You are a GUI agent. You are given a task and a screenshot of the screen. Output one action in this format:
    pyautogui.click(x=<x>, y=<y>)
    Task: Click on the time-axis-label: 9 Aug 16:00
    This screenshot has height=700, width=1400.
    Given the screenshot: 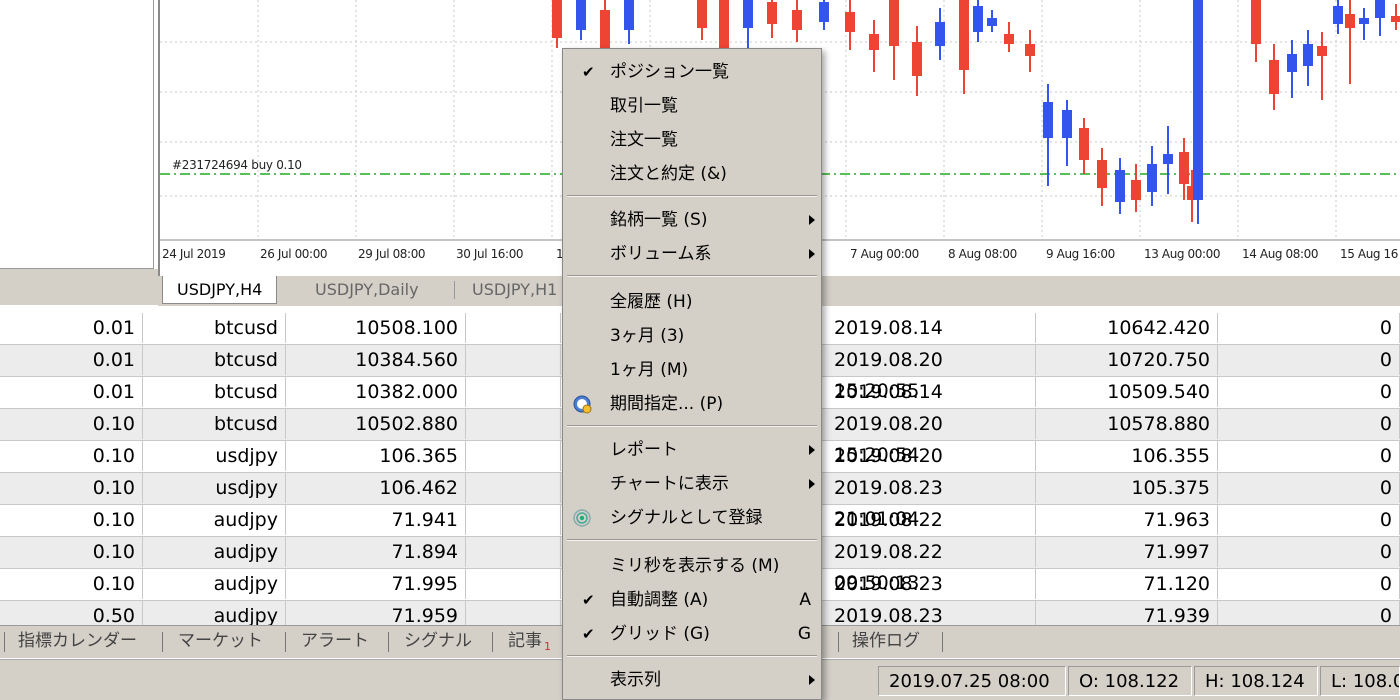 What is the action you would take?
    pyautogui.click(x=1080, y=254)
    